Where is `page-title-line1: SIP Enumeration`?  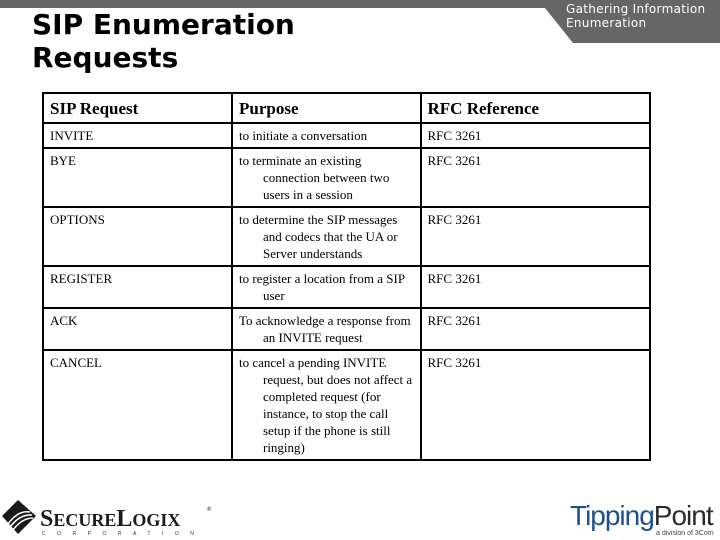 page-title-line1: SIP Enumeration is located at coordinates (163, 24).